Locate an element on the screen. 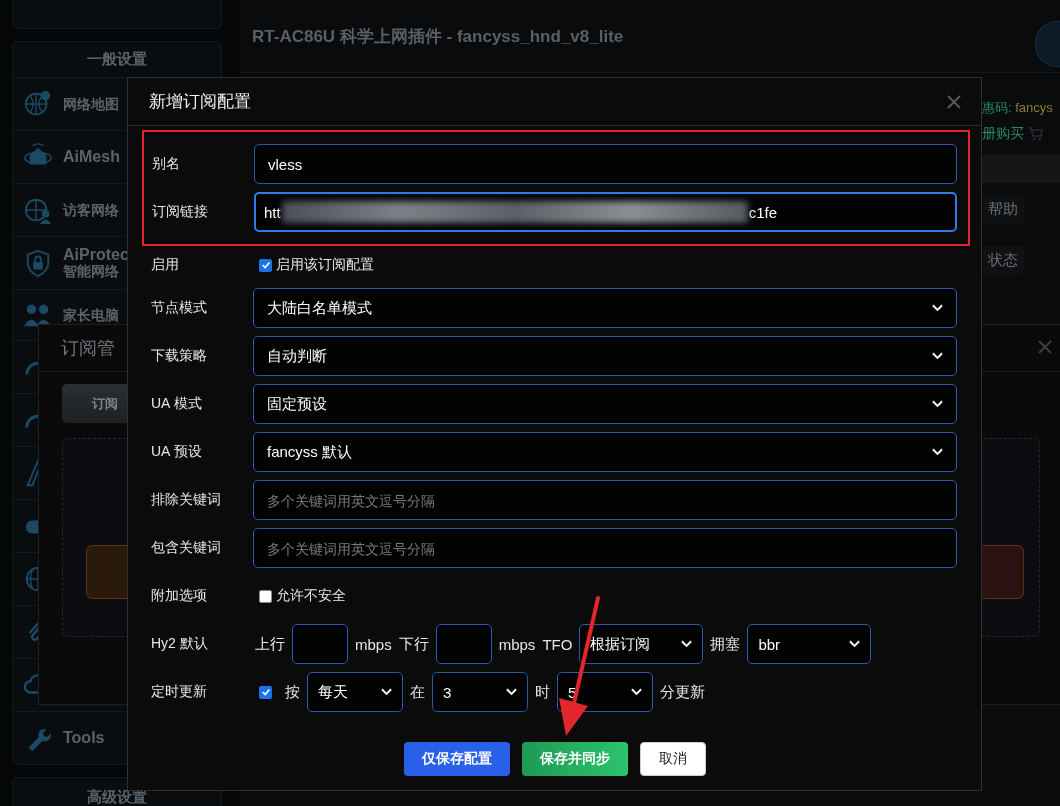 This screenshot has width=1060, height=806. item-label: 网络地图 is located at coordinates (91, 104).